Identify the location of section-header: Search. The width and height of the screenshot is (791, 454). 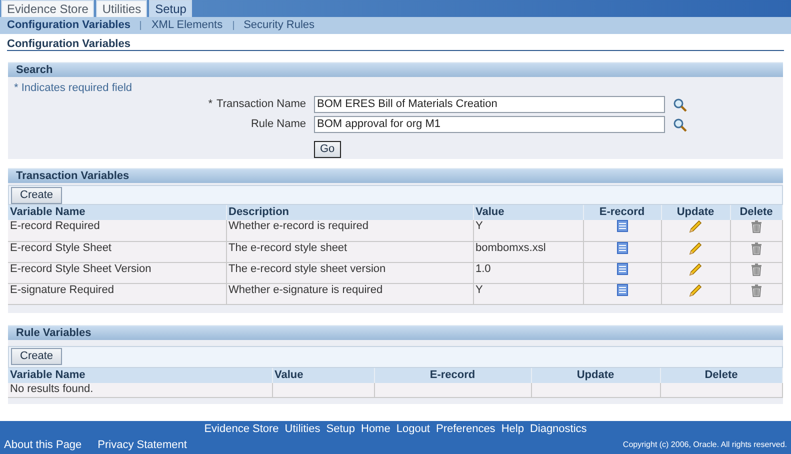
(395, 69).